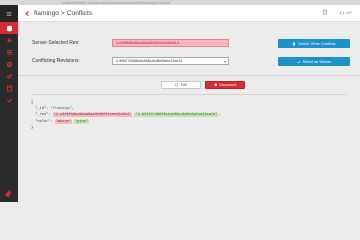  I want to click on list-icon, so click(9, 52).